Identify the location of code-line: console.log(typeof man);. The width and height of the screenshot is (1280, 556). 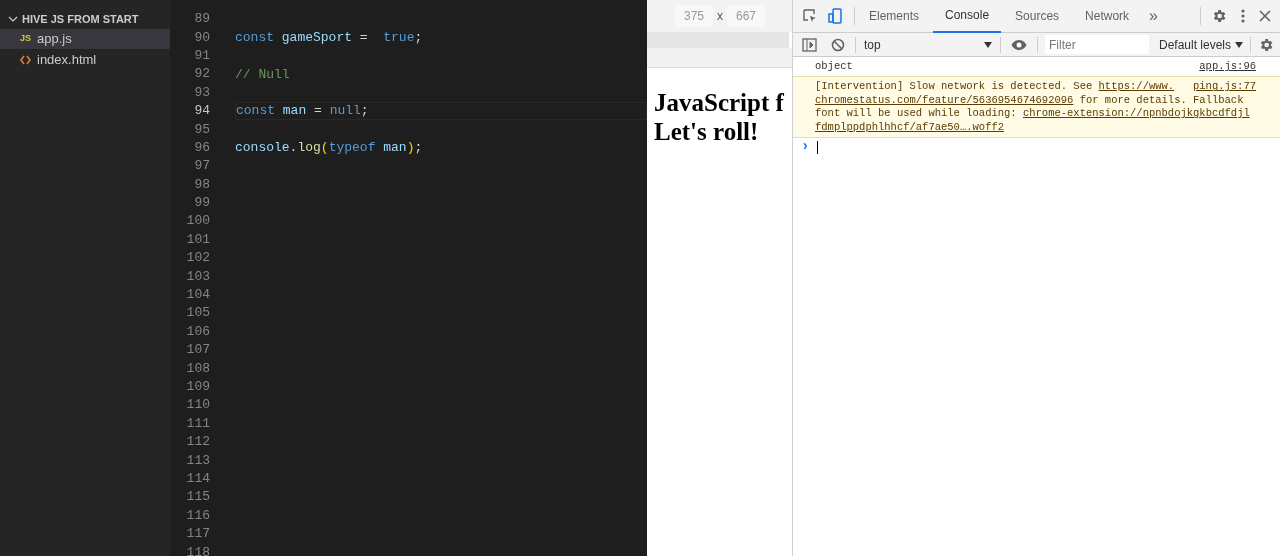
(329, 148).